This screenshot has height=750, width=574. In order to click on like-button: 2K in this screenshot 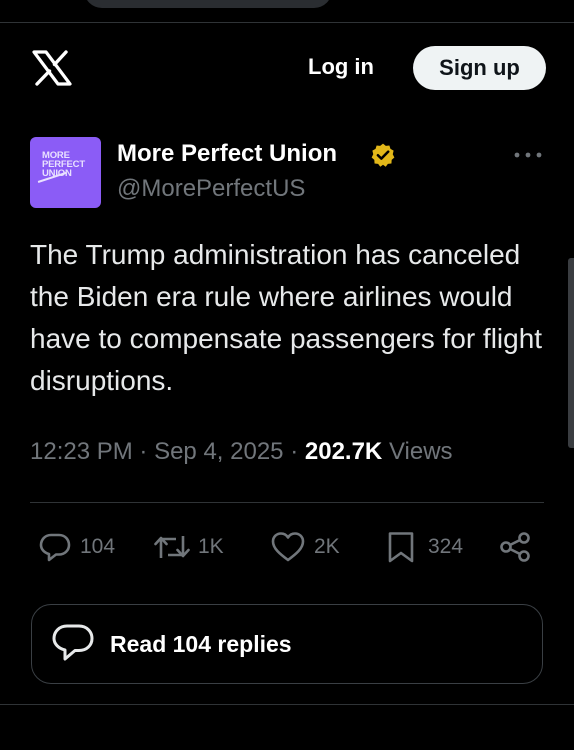, I will do `click(305, 547)`.